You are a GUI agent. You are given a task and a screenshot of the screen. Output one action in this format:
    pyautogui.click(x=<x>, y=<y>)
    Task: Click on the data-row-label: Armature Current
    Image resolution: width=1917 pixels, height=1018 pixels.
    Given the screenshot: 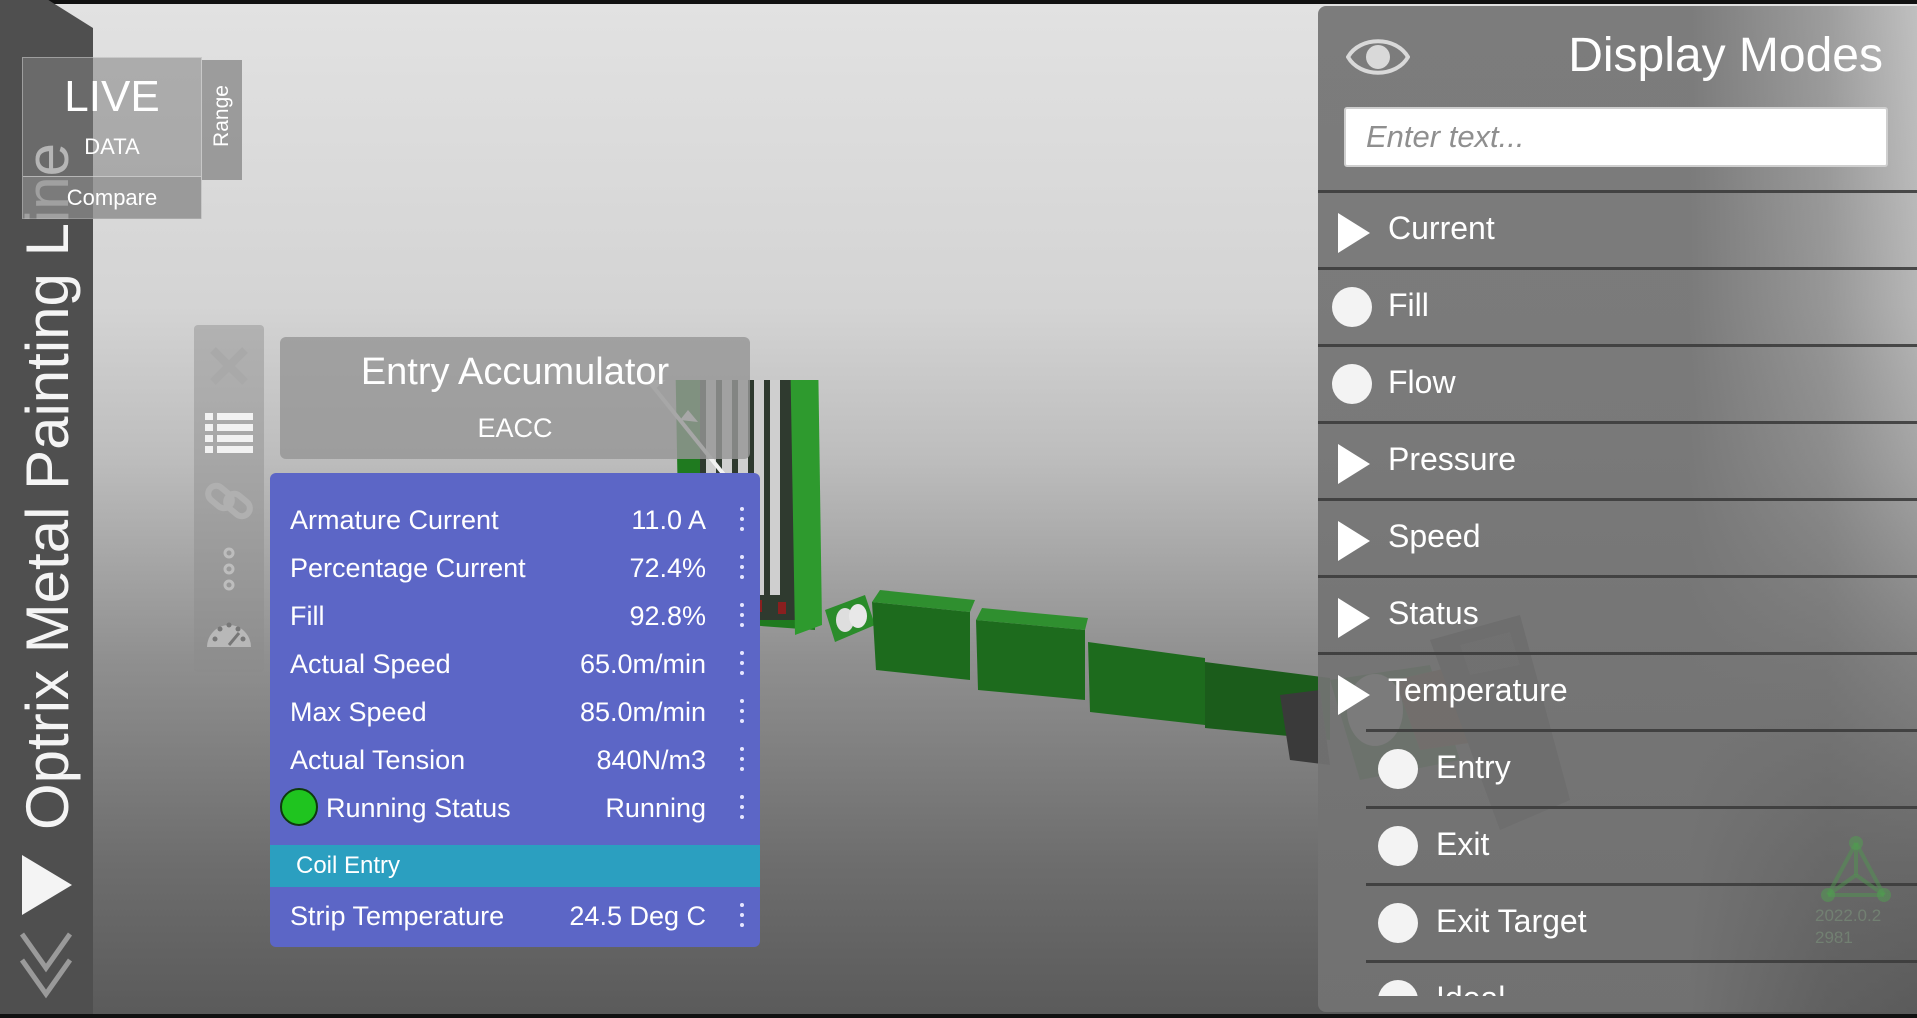 What is the action you would take?
    pyautogui.click(x=394, y=520)
    